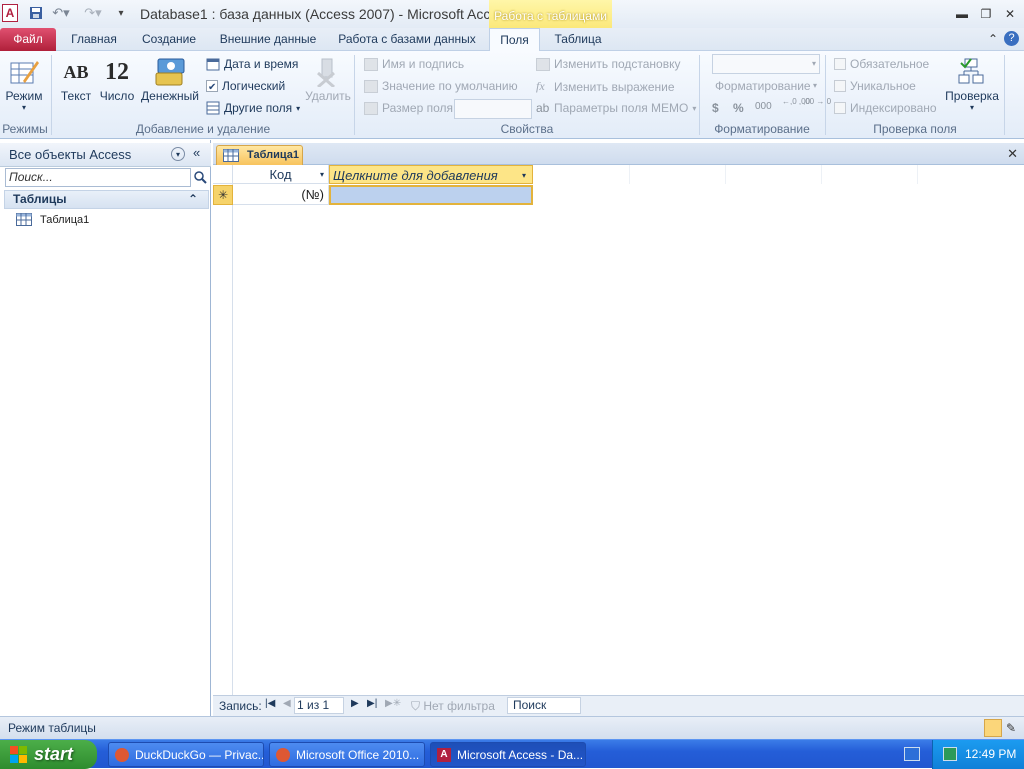 This screenshot has height=769, width=1024. What do you see at coordinates (885, 108) in the screenshot?
I see `indexed-checkbox: Индексировано` at bounding box center [885, 108].